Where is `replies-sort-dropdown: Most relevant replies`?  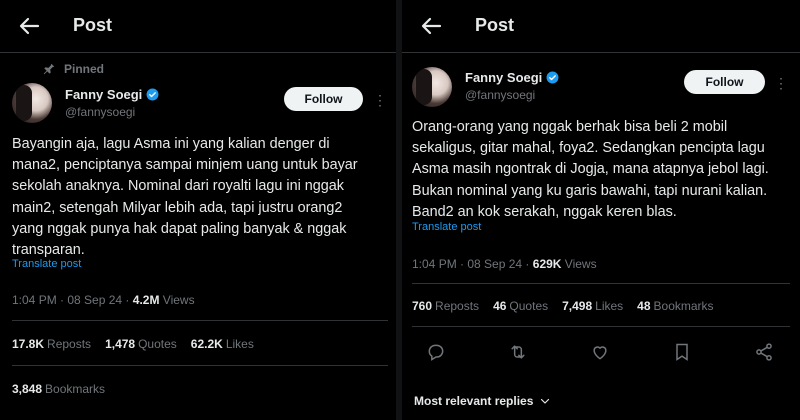 replies-sort-dropdown: Most relevant replies is located at coordinates (482, 401).